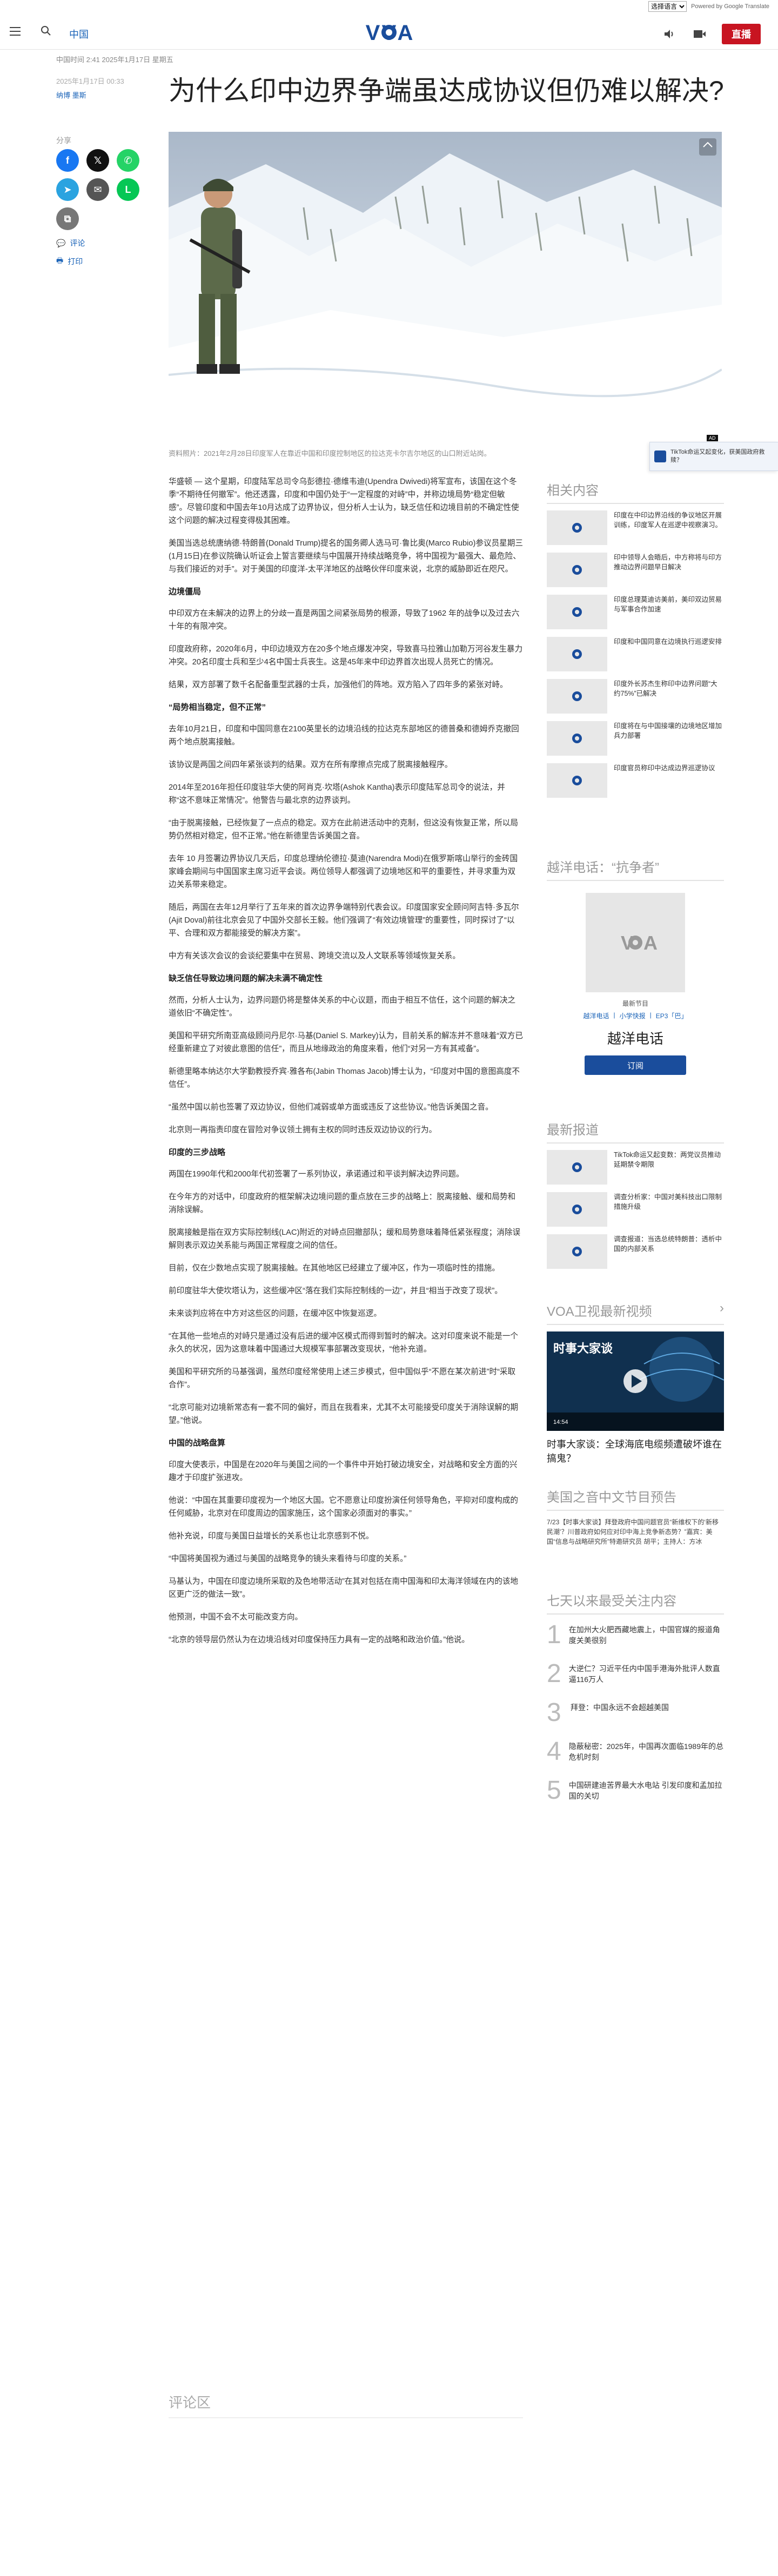 Image resolution: width=778 pixels, height=2576 pixels. I want to click on share-row-1: f 𝕏 ✆, so click(97, 160).